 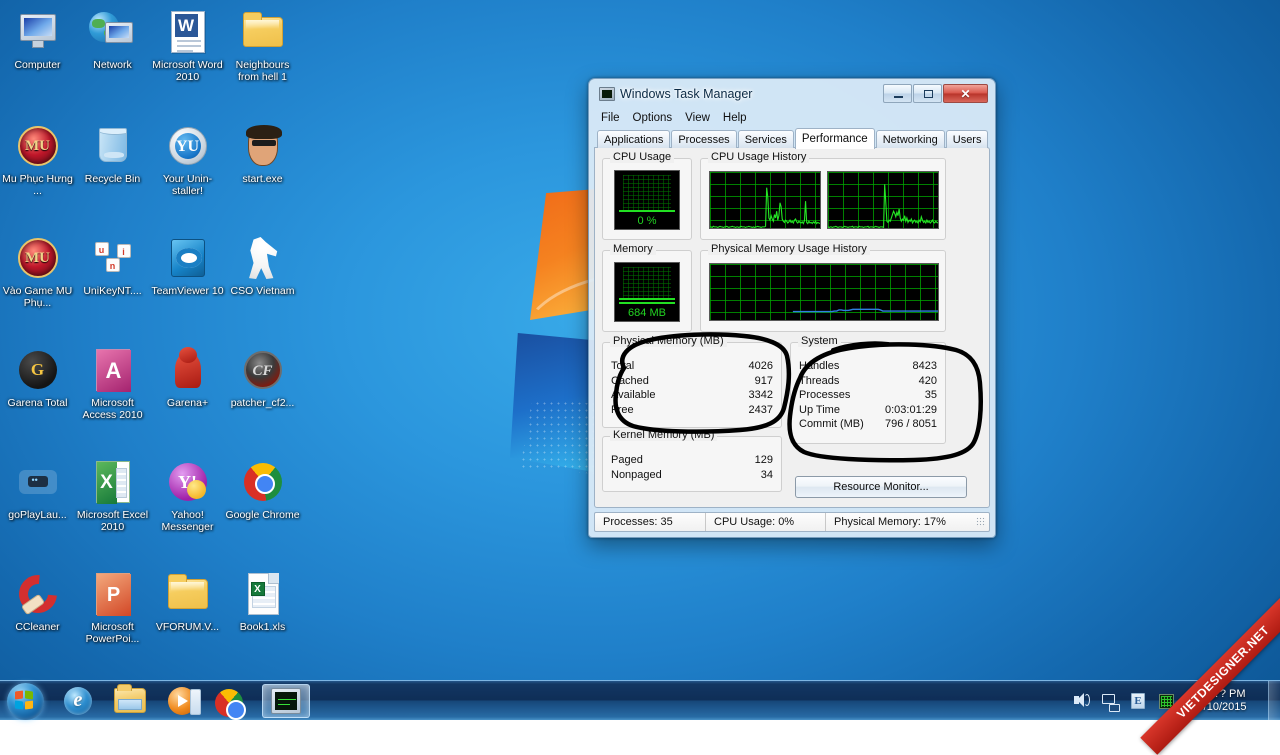 What do you see at coordinates (928, 381) in the screenshot?
I see `stat-value: 420` at bounding box center [928, 381].